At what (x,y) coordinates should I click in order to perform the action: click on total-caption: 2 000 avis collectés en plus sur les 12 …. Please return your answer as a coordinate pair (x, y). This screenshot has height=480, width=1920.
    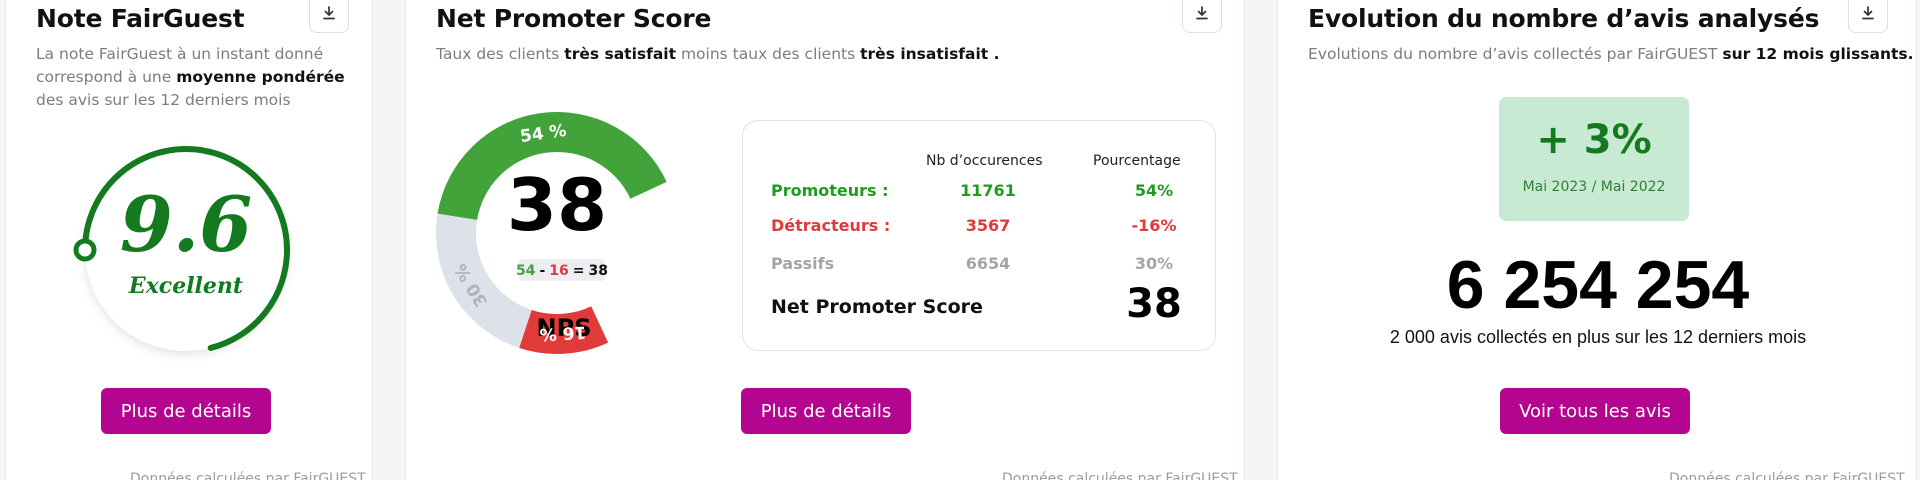
    Looking at the image, I should click on (1598, 337).